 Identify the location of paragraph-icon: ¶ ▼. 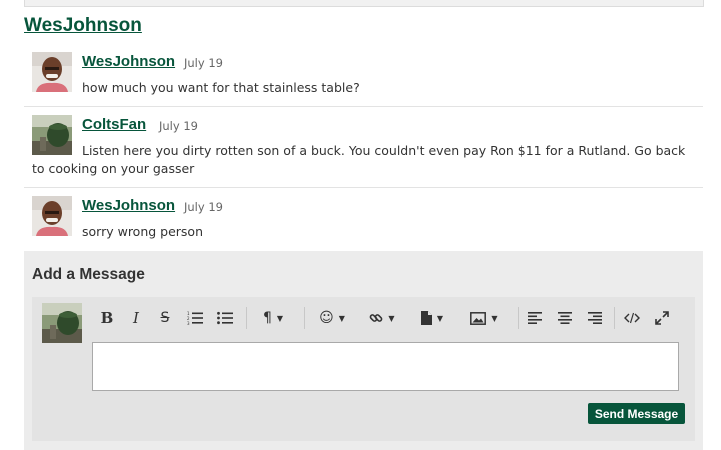
(273, 318).